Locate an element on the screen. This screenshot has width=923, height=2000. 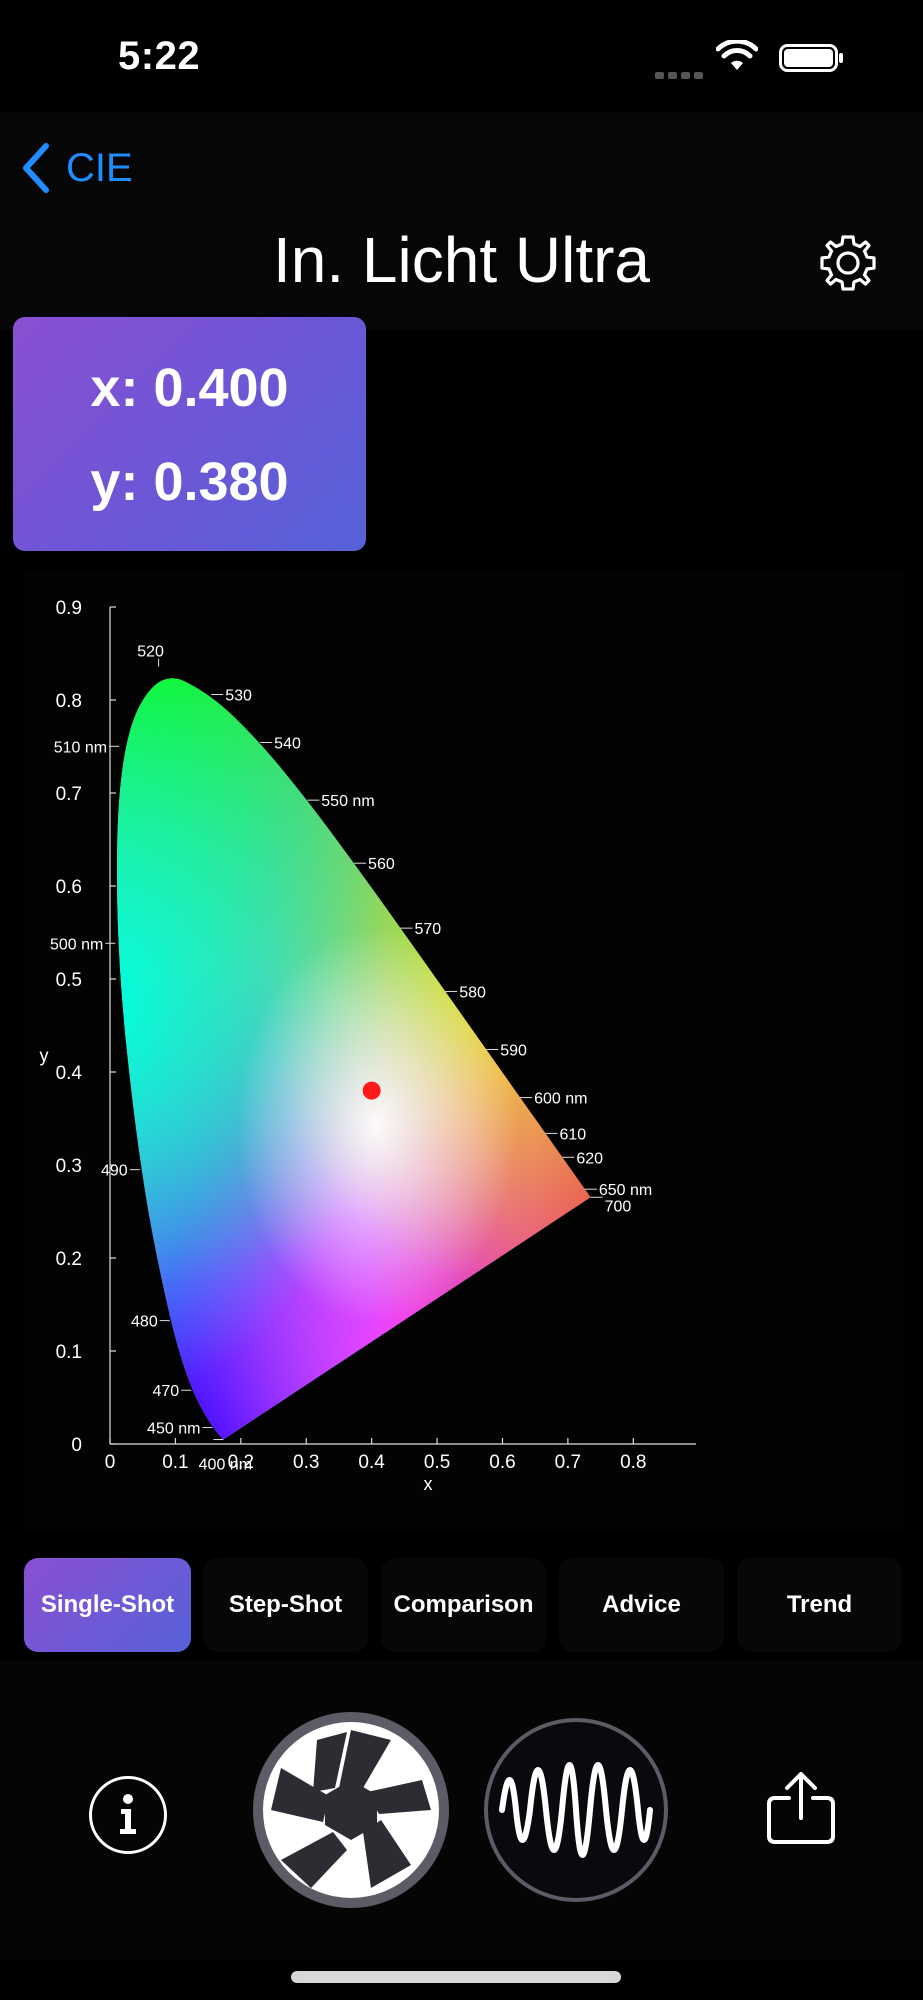
navigation-bar: CIE In. Licht Ultra is located at coordinates (461, 221).